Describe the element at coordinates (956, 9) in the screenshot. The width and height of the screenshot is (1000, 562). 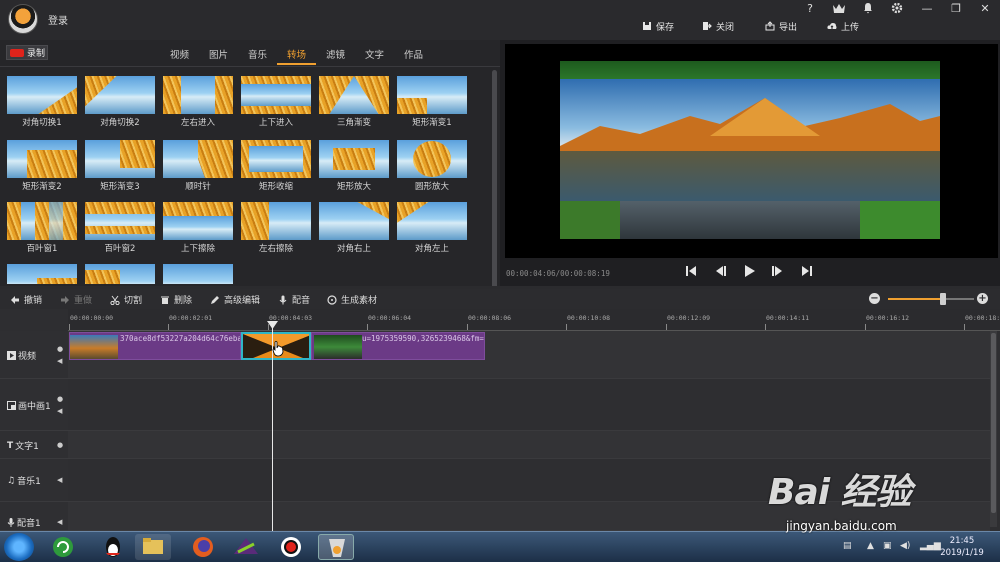
I see `restore-button: ❐` at that location.